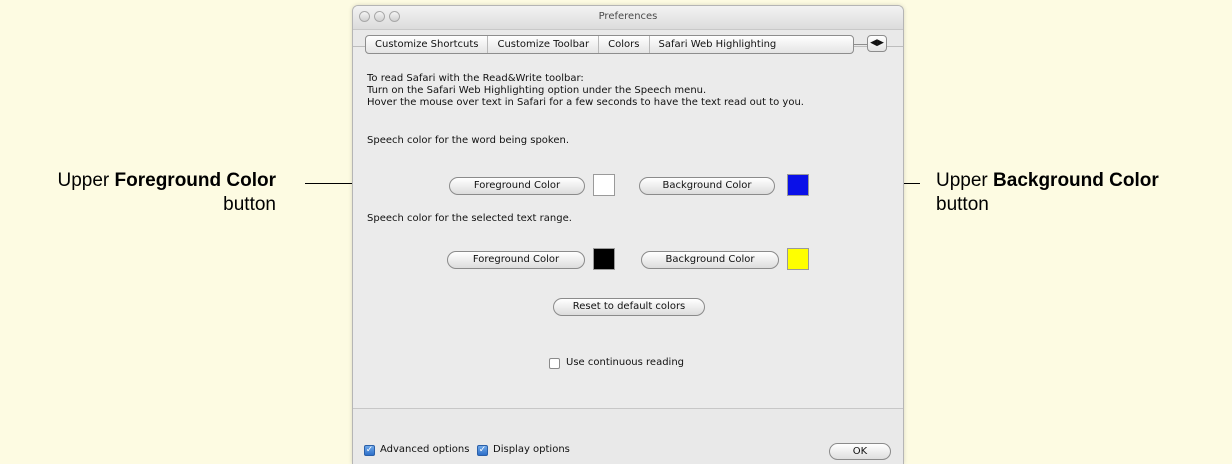 This screenshot has height=464, width=1232. I want to click on upper-foreground-swatch, so click(604, 185).